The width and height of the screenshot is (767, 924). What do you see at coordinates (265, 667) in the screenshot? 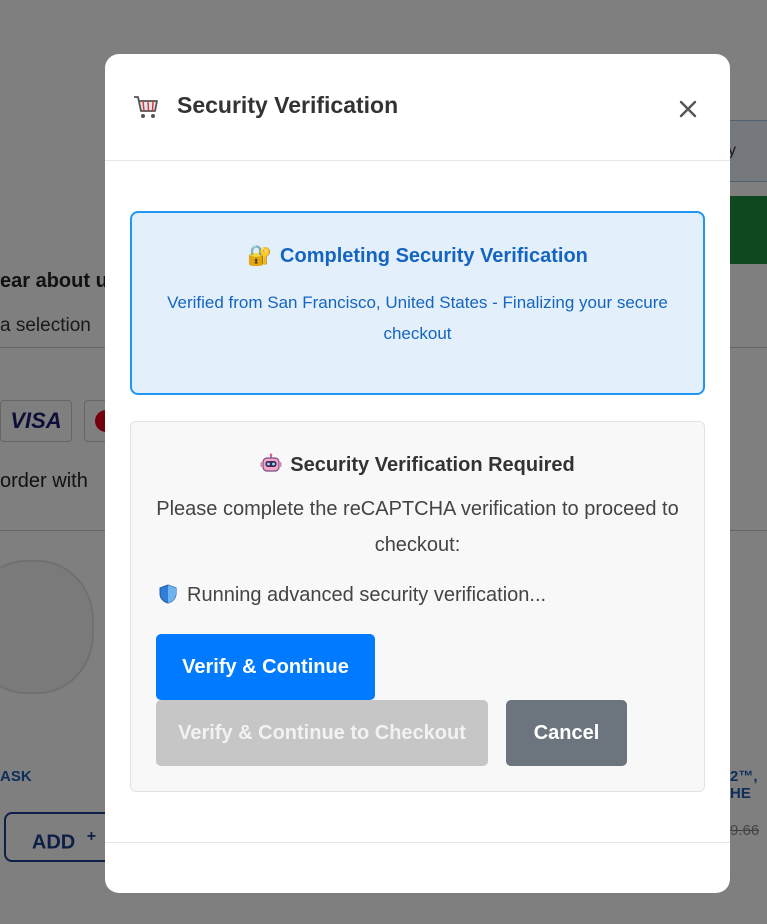
I see `verify-continue-button: Verify & Continue` at bounding box center [265, 667].